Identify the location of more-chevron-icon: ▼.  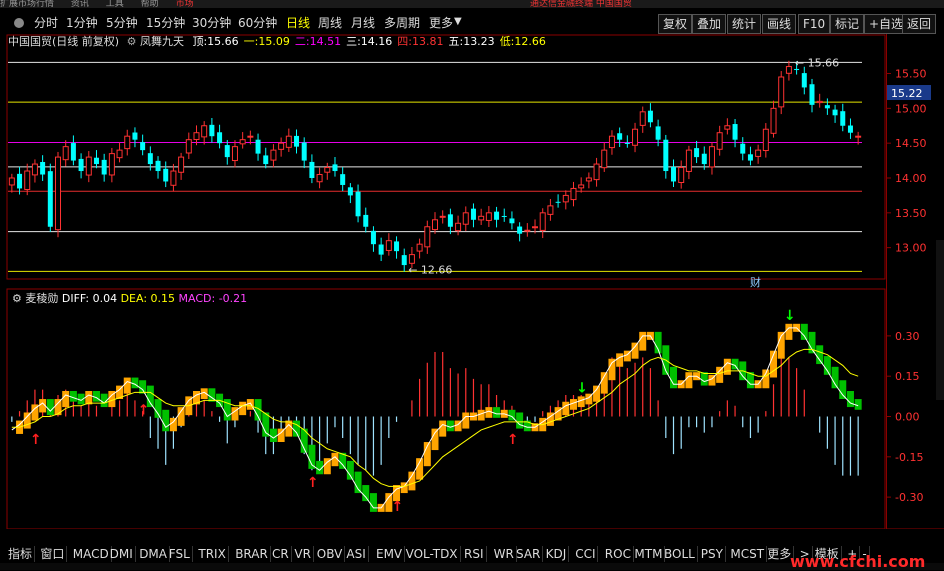
(458, 21).